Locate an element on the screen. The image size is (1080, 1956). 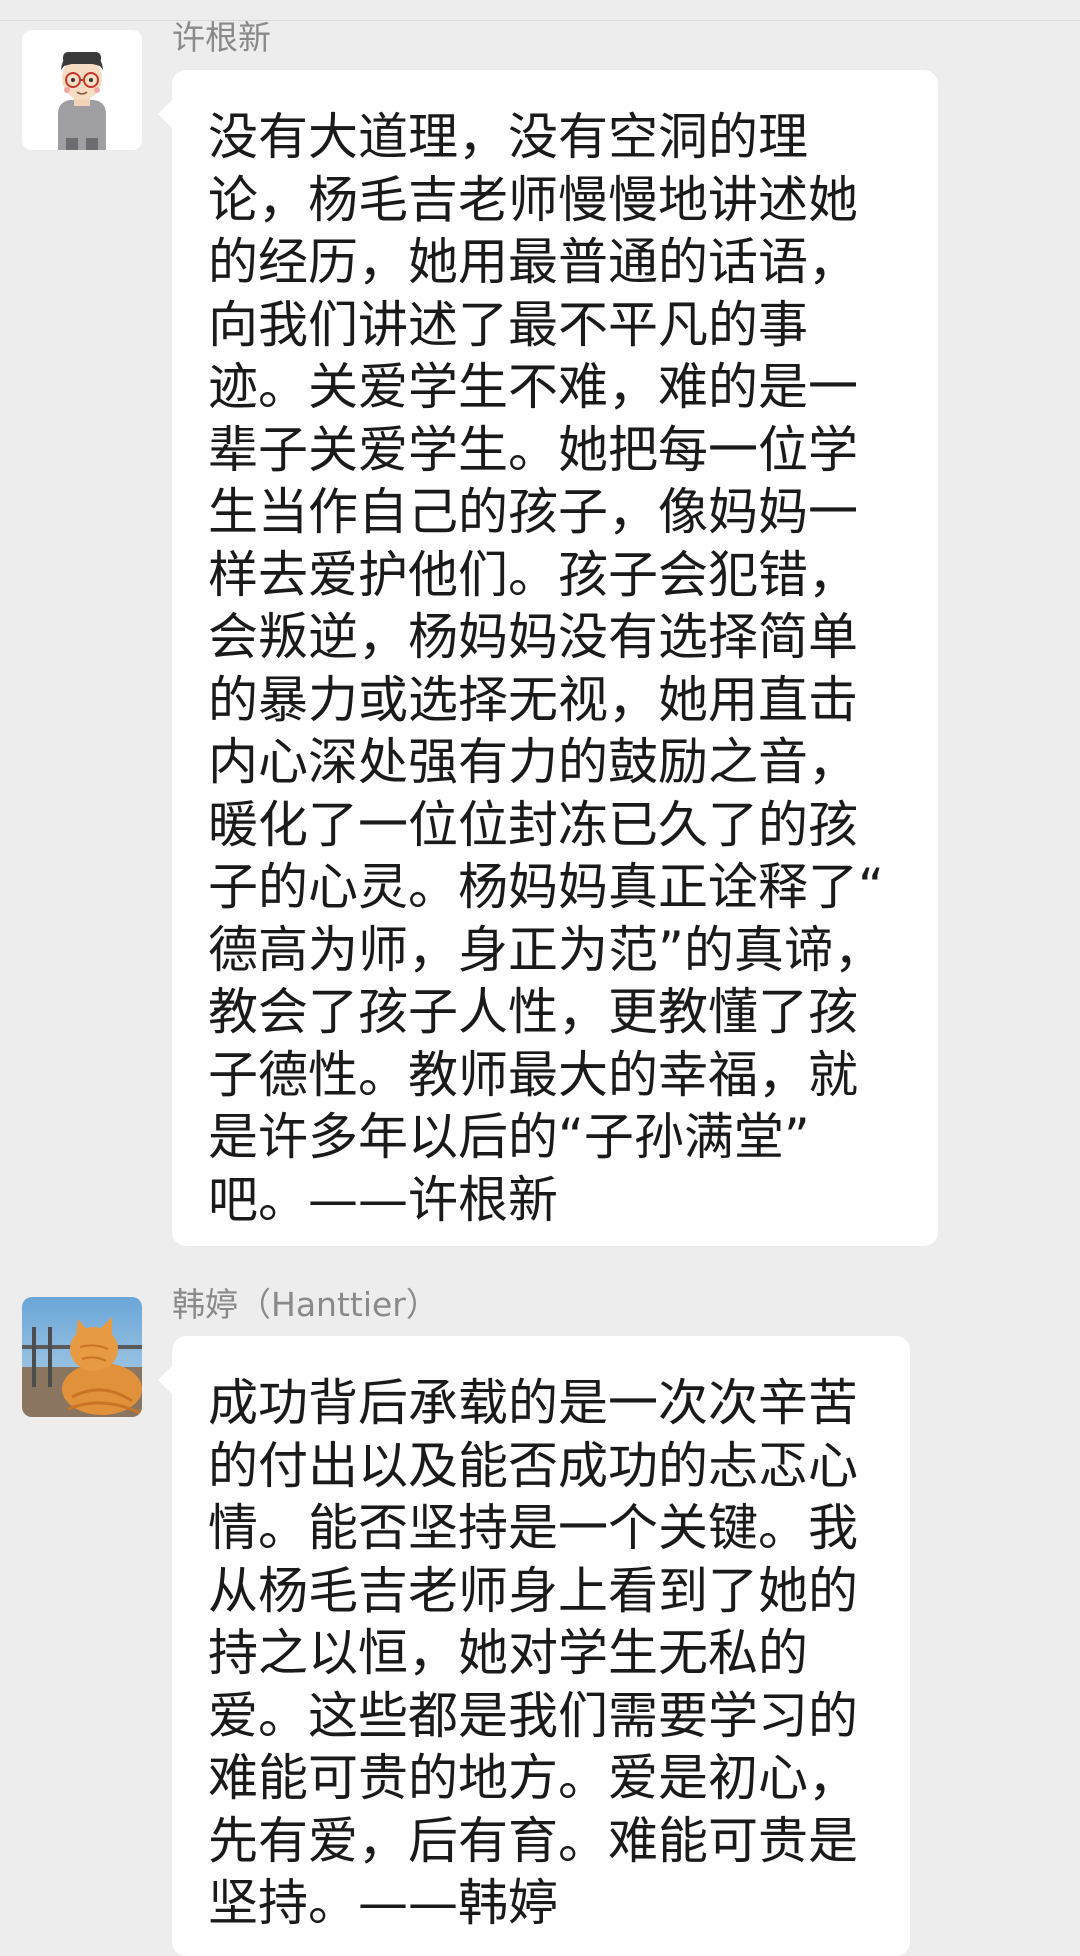
top-divider is located at coordinates (540, 20).